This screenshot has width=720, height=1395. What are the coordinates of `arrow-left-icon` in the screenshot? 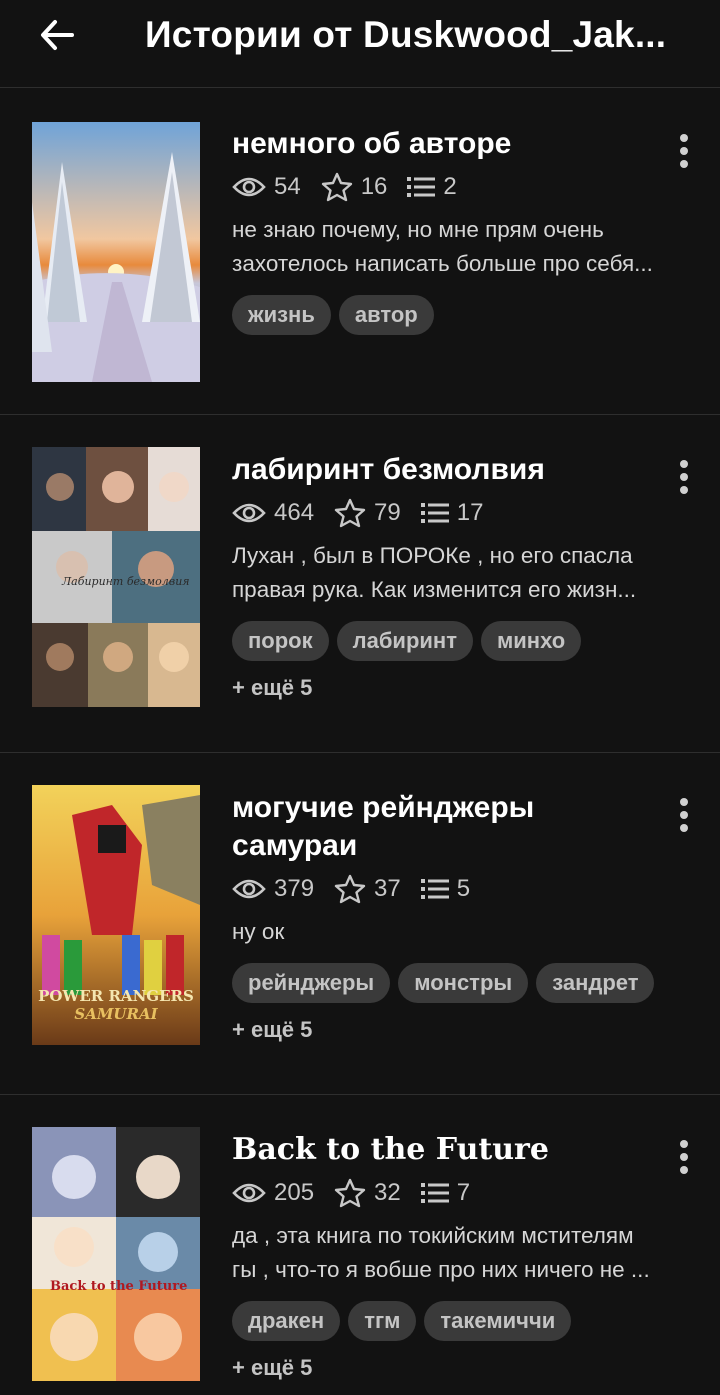 It's located at (57, 35).